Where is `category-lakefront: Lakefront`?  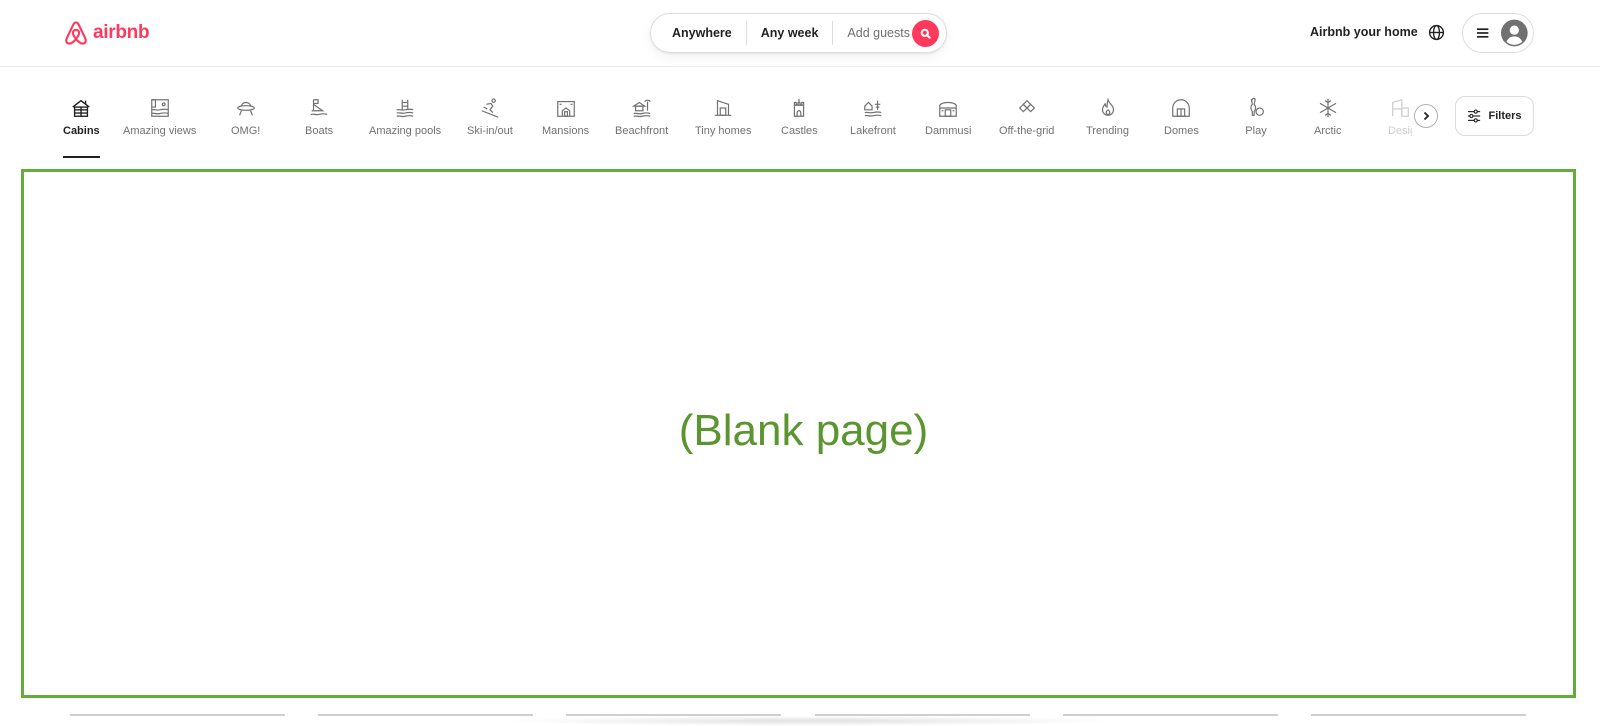 category-lakefront: Lakefront is located at coordinates (873, 116).